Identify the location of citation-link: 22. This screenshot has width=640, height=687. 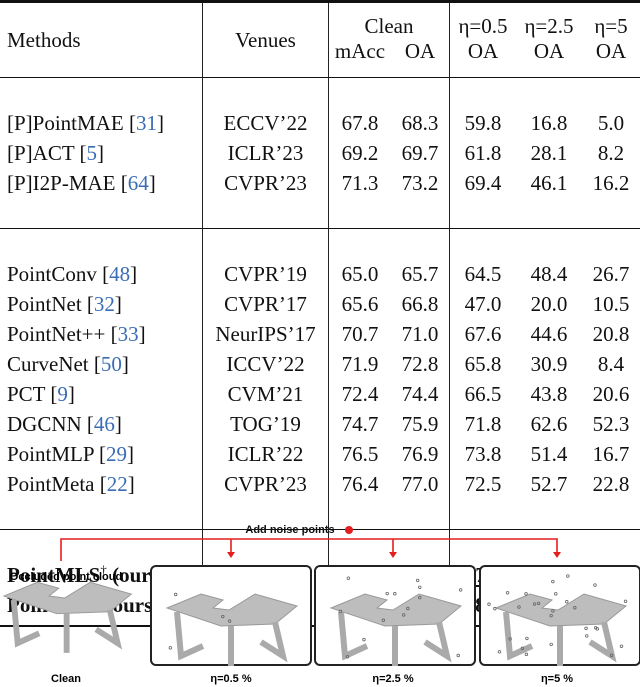
(117, 484).